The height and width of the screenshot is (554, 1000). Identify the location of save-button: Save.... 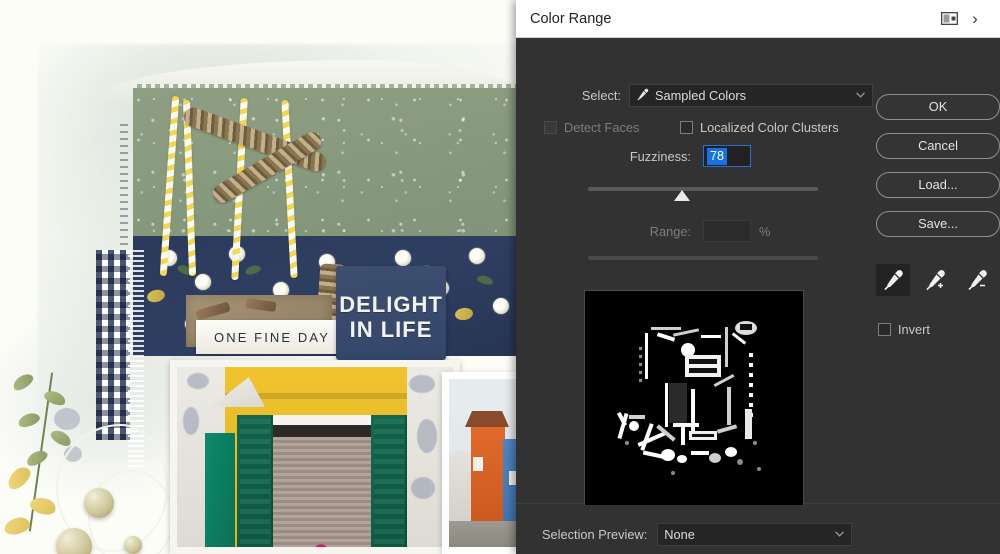
(938, 224).